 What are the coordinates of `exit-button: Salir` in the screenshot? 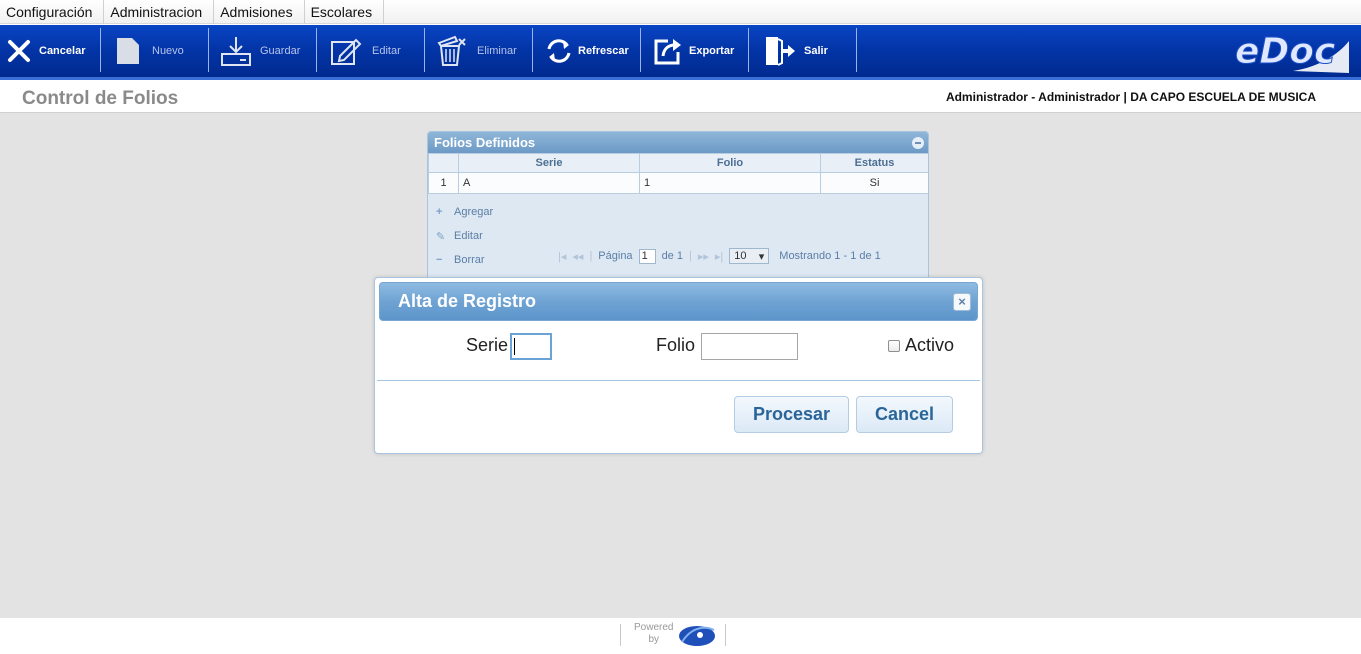 It's located at (796, 51).